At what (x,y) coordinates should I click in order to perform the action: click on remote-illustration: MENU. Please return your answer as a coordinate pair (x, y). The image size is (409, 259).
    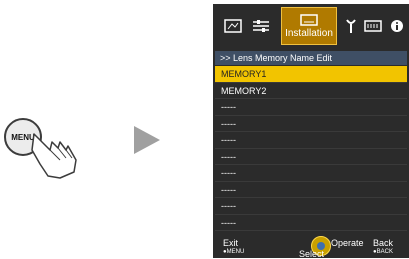
    Looking at the image, I should click on (54, 140).